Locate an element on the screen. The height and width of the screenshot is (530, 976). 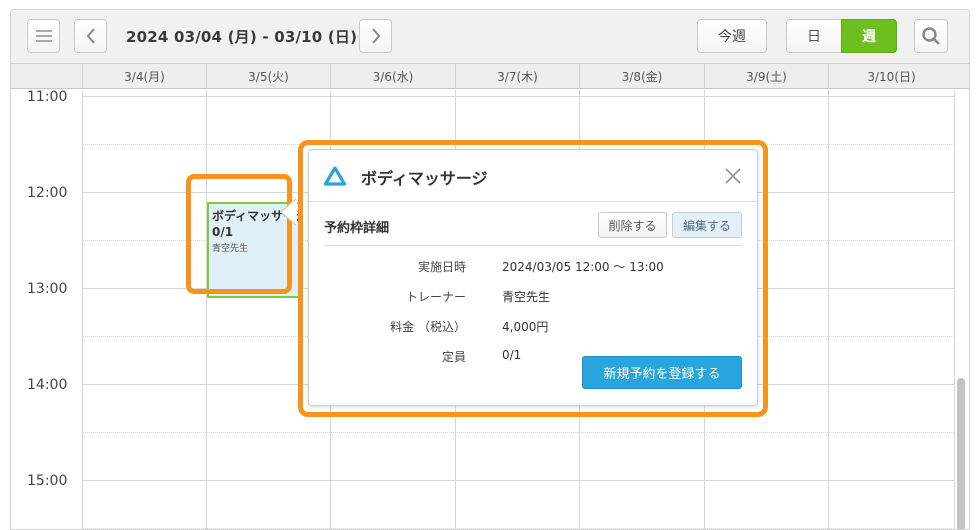
day-header-sun: 3/10(日) is located at coordinates (891, 76).